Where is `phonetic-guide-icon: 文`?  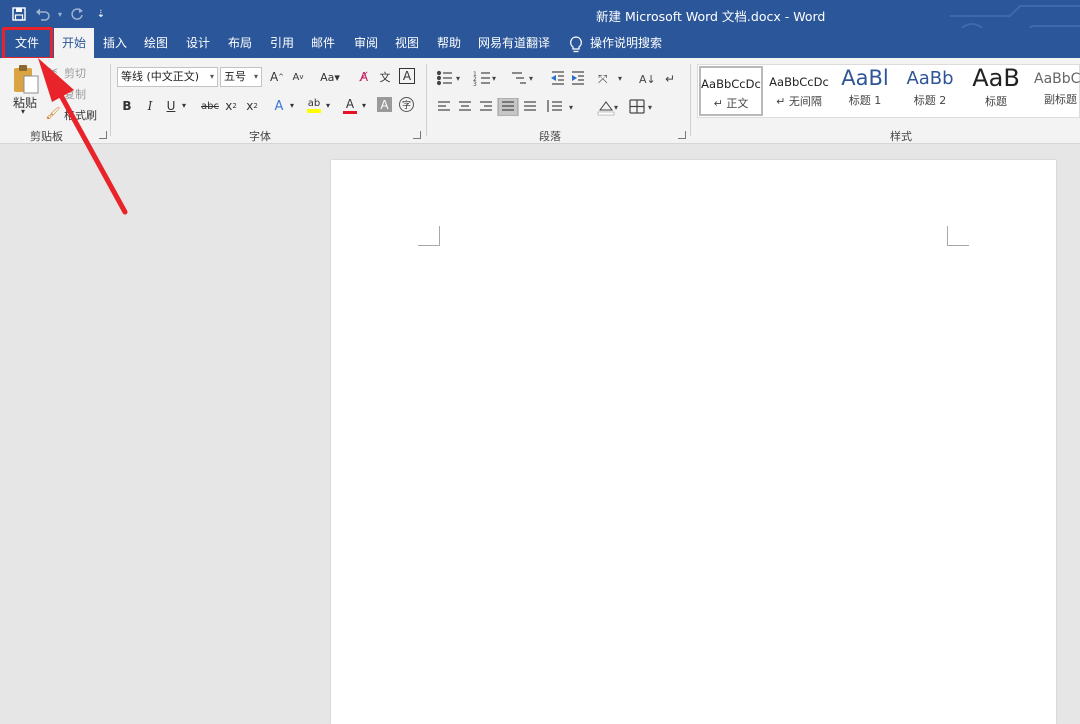 phonetic-guide-icon: 文 is located at coordinates (385, 77).